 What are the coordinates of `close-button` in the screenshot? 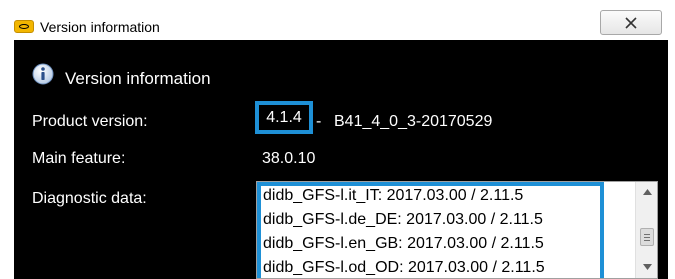 It's located at (631, 22).